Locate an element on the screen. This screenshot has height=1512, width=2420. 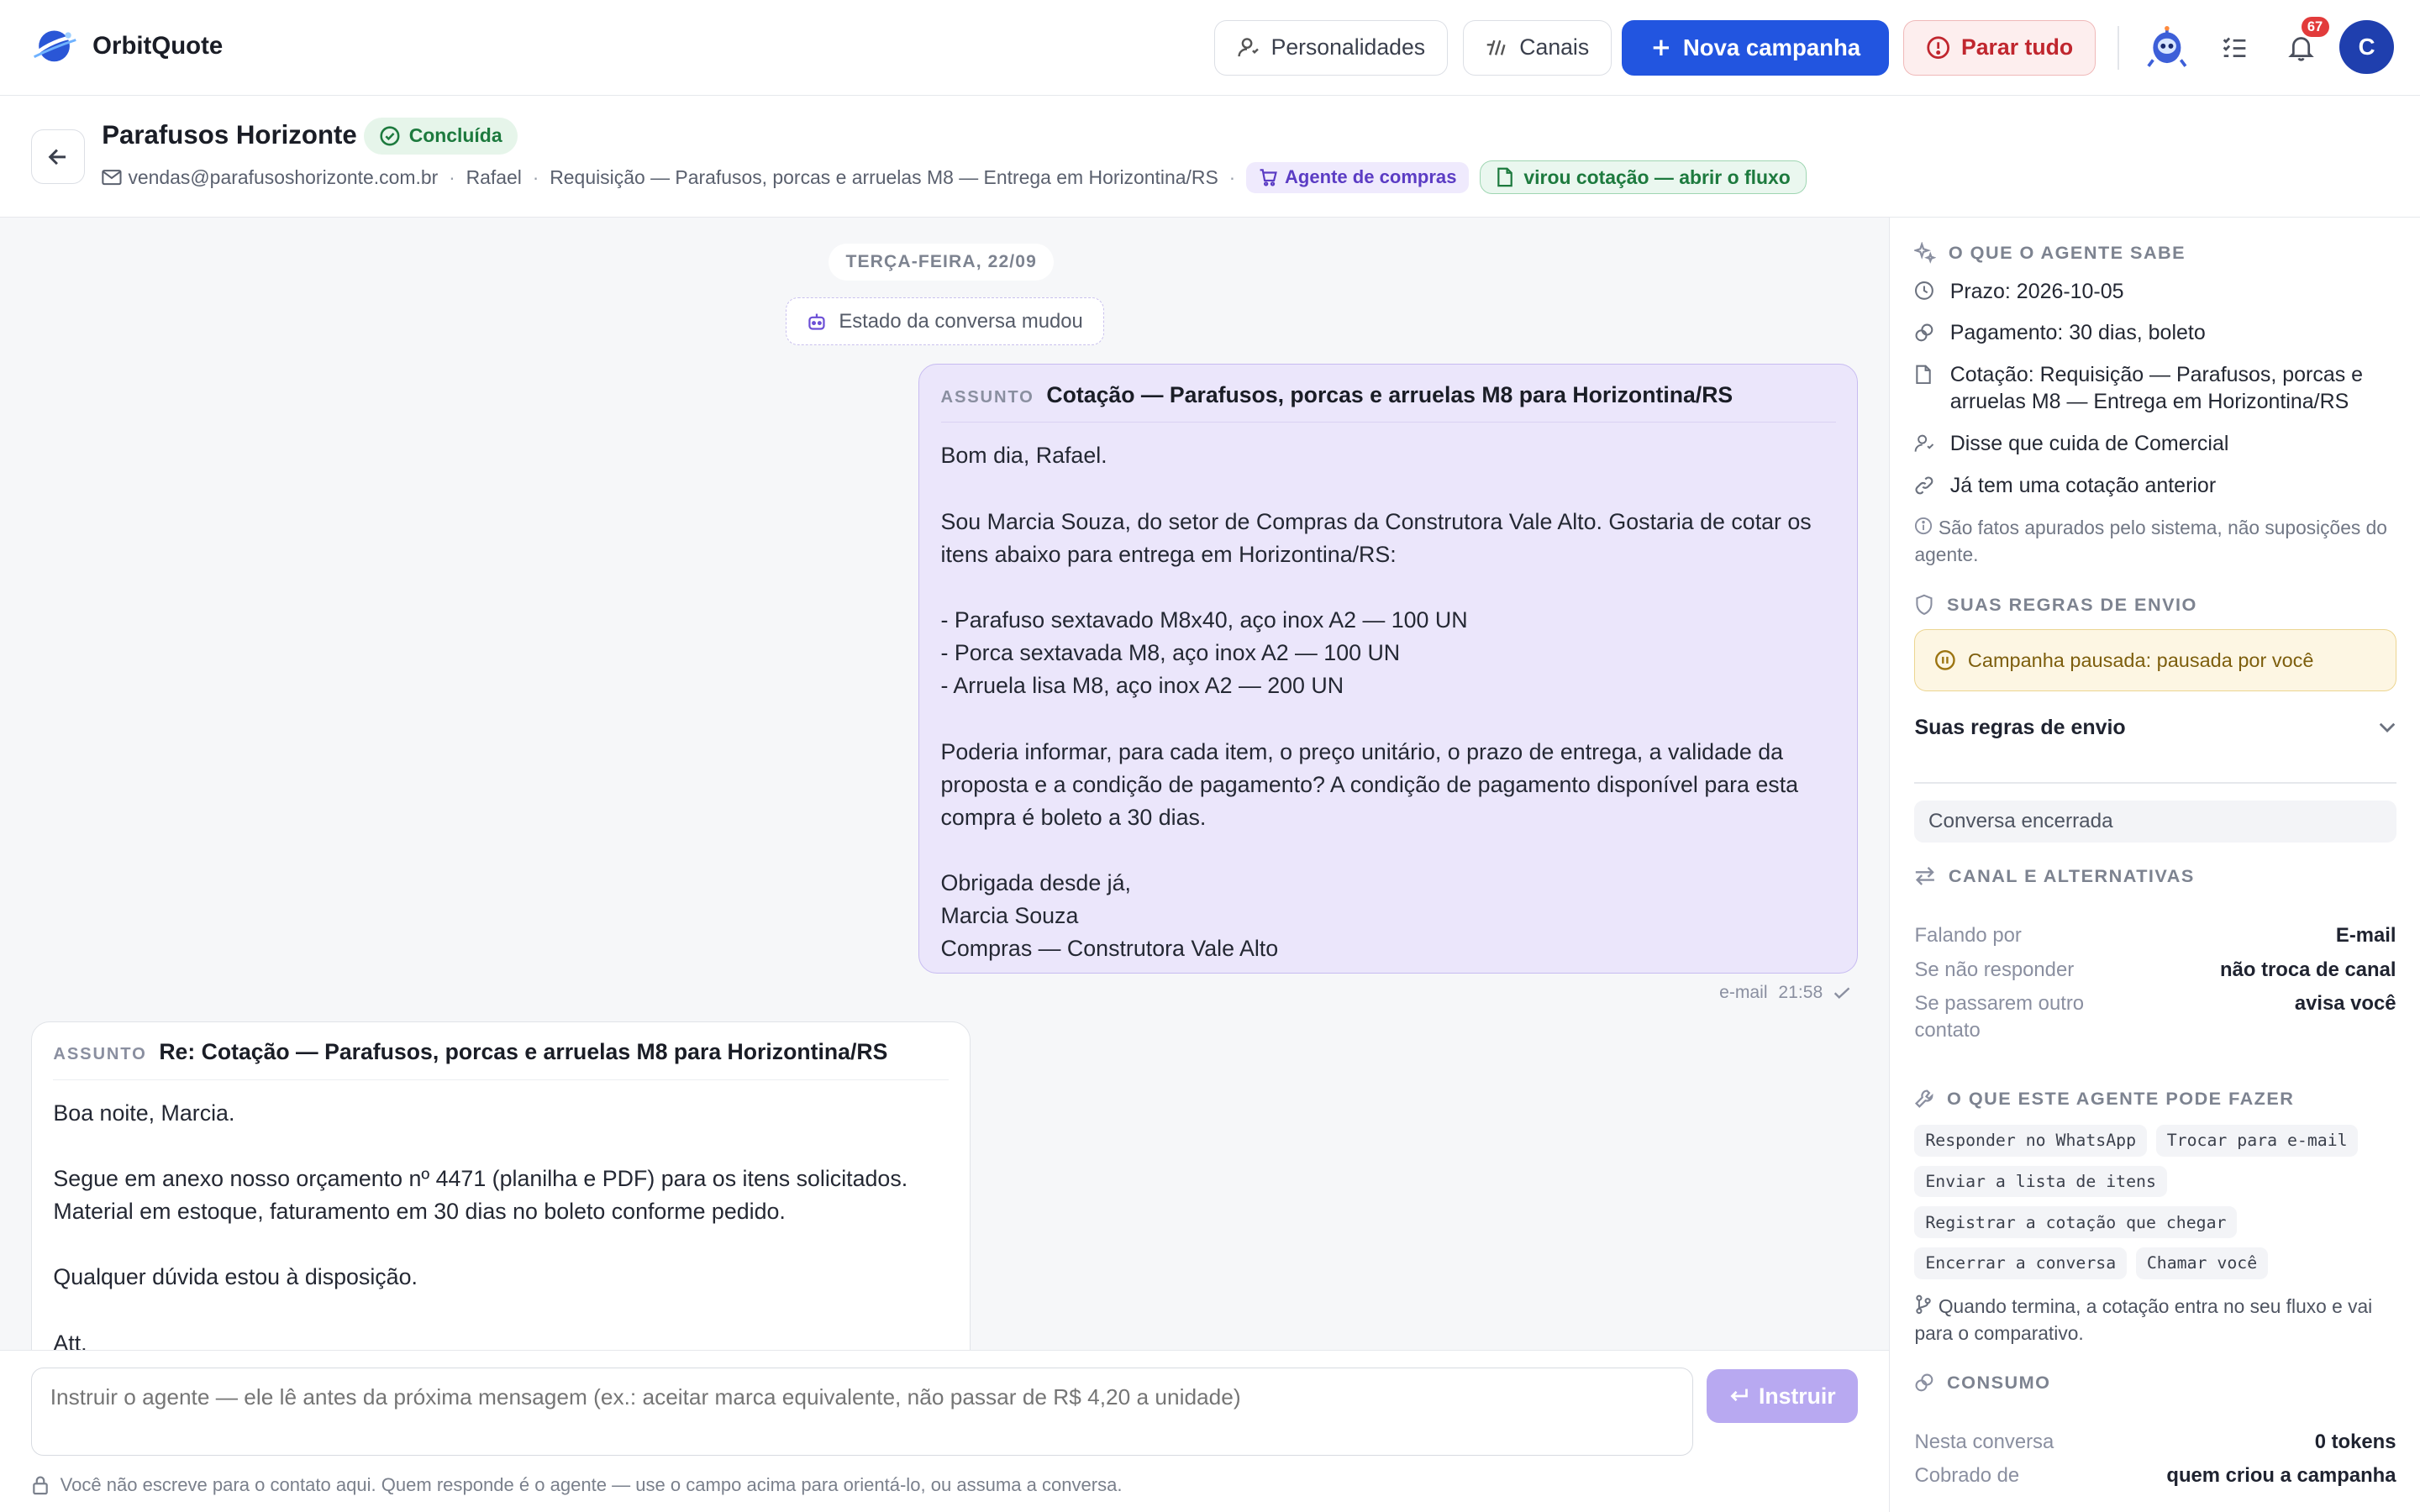
channels-label: Canais is located at coordinates (1555, 47).